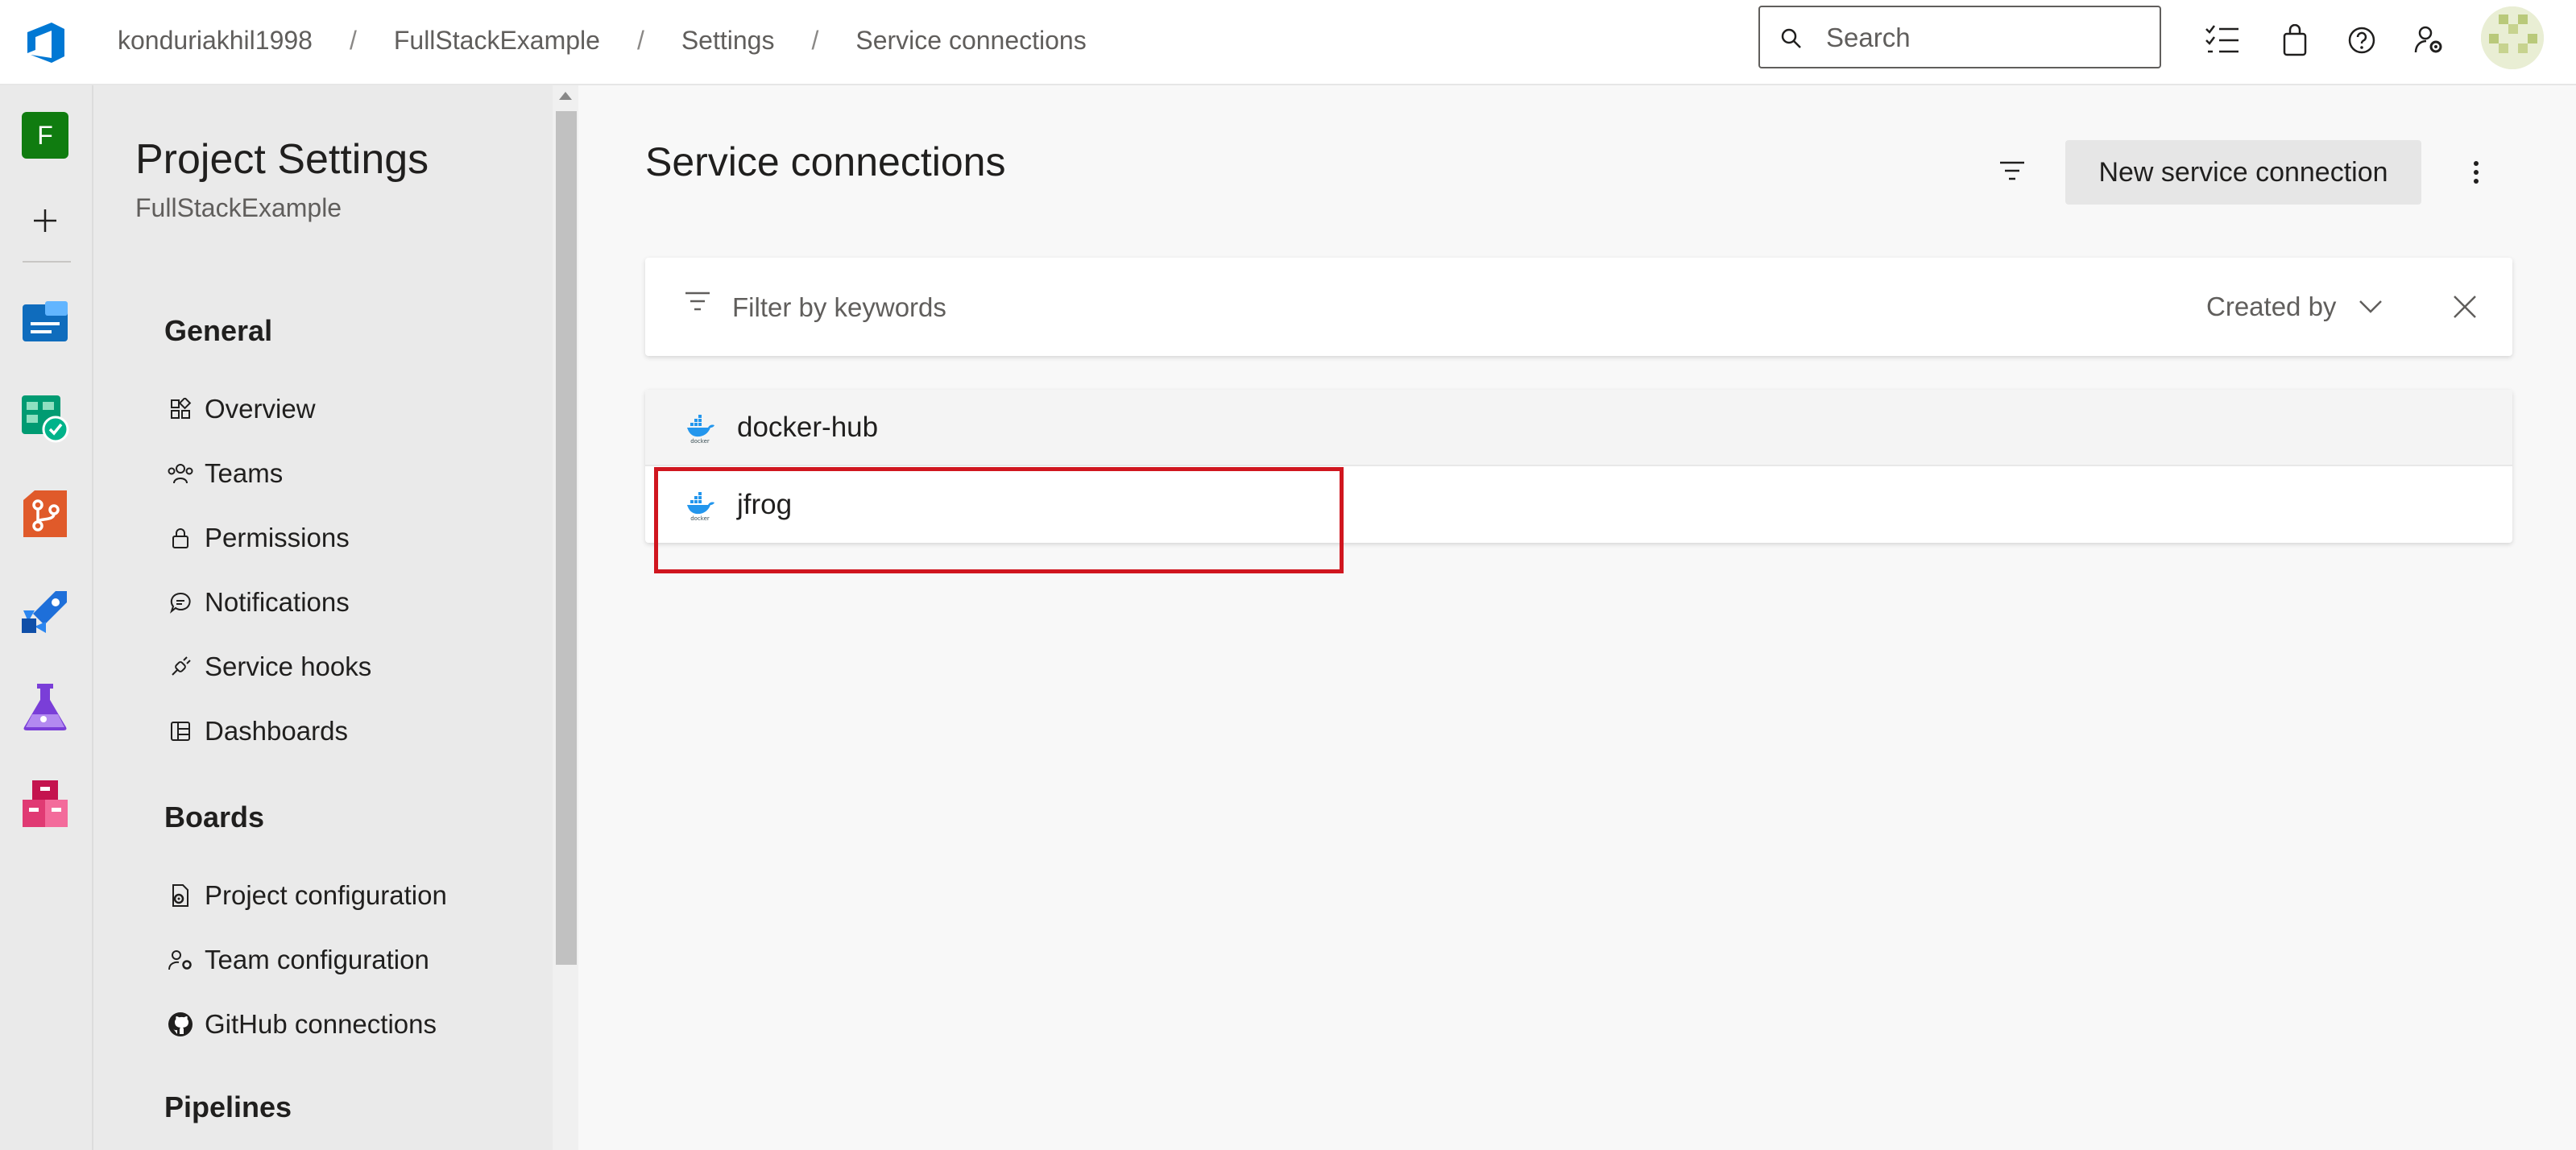  Describe the element at coordinates (808, 427) in the screenshot. I see `service-connection-name: docker-hub` at that location.